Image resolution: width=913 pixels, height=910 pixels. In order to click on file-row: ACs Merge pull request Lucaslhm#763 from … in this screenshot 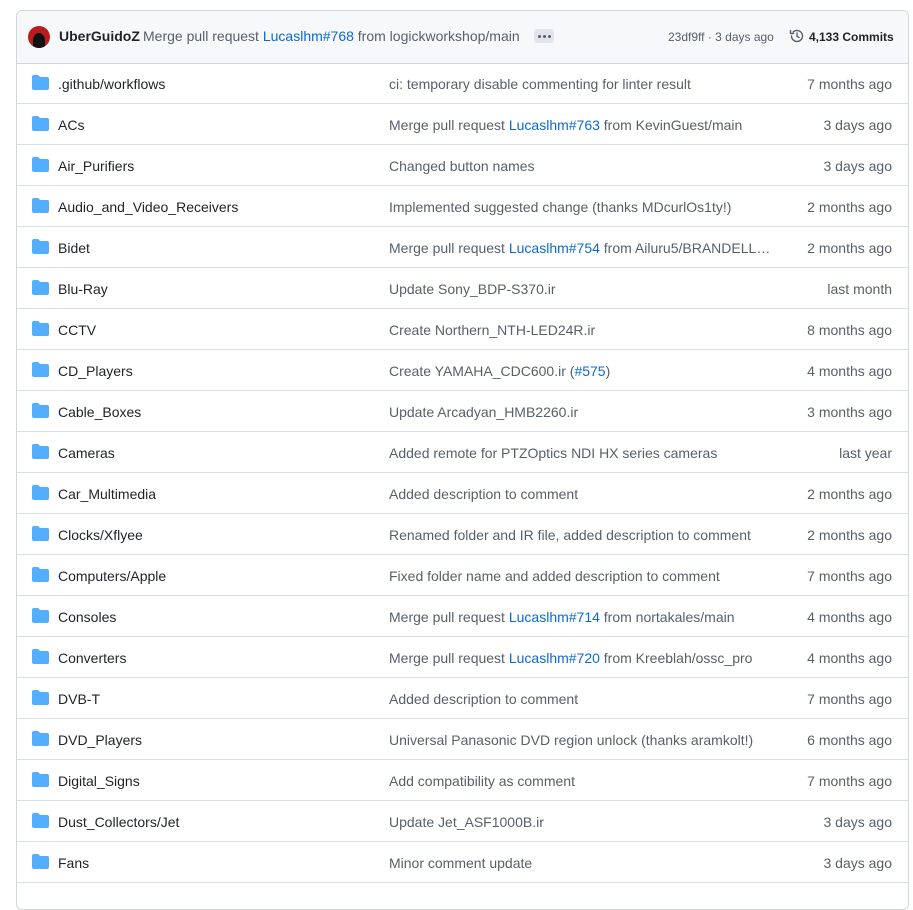, I will do `click(462, 124)`.